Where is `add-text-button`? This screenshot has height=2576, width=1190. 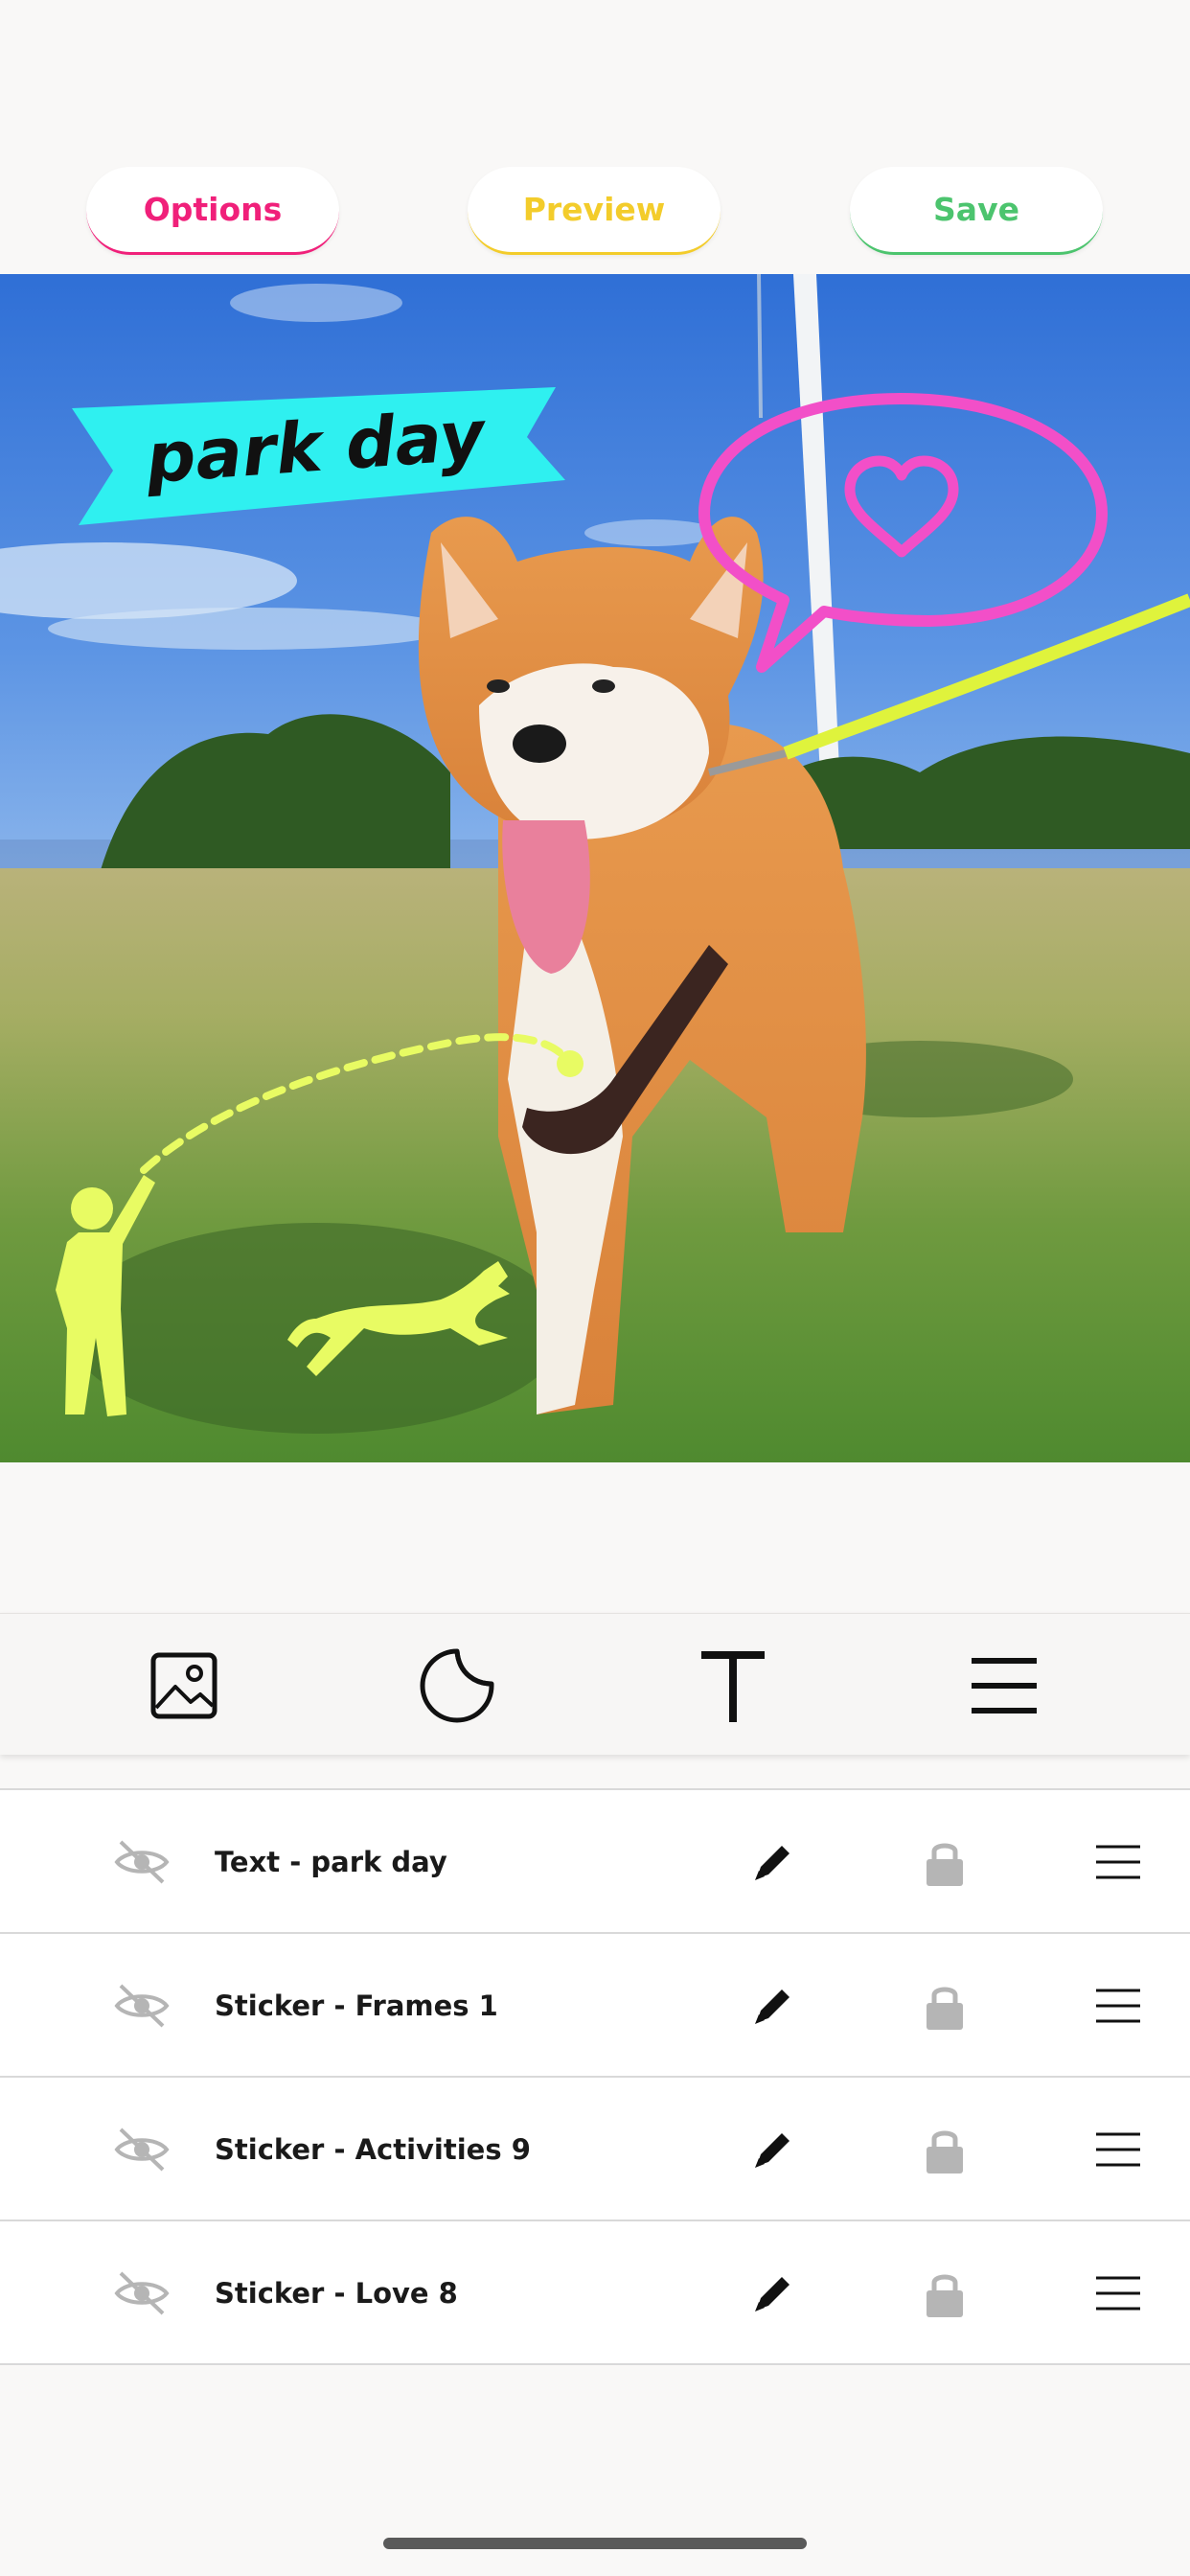 add-text-button is located at coordinates (733, 1686).